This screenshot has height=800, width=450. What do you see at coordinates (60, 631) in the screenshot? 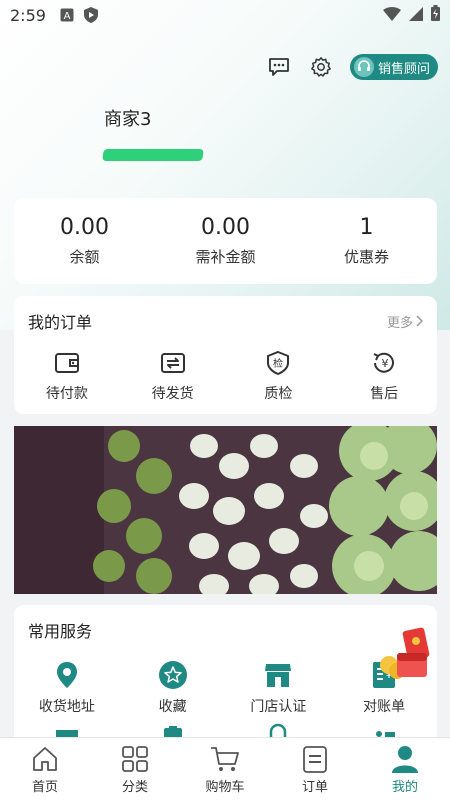
I see `services-title: 常用服务` at bounding box center [60, 631].